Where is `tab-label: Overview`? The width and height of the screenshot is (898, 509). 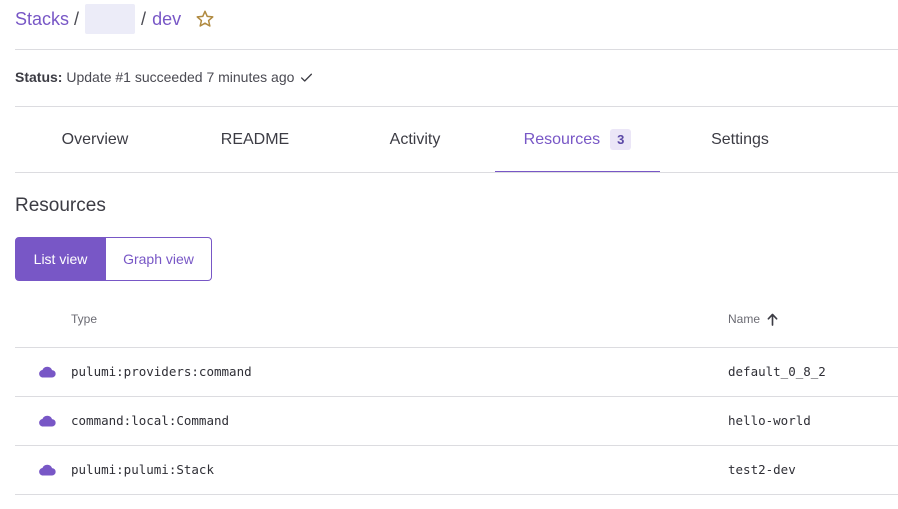
tab-label: Overview is located at coordinates (95, 139).